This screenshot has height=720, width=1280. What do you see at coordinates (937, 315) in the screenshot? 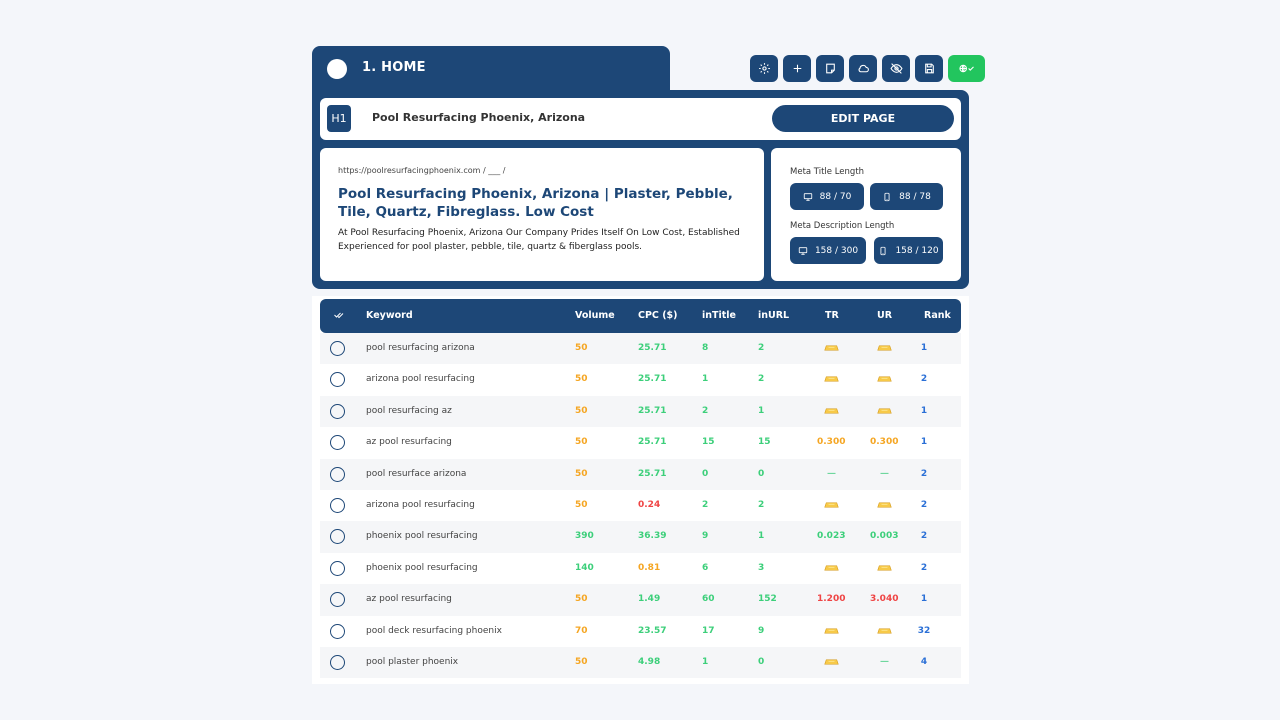
I see `header-rank: Rank` at bounding box center [937, 315].